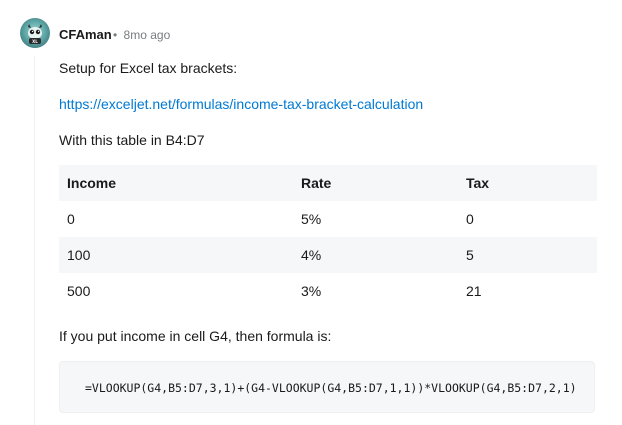 This screenshot has width=622, height=425. What do you see at coordinates (375, 255) in the screenshot?
I see `table-cell: 4%` at bounding box center [375, 255].